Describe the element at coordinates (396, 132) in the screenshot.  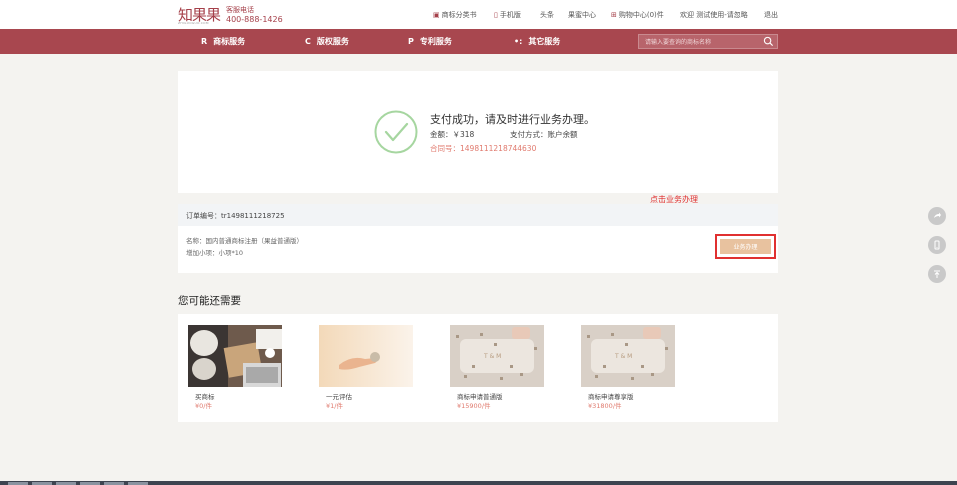
I see `success-check-icon` at that location.